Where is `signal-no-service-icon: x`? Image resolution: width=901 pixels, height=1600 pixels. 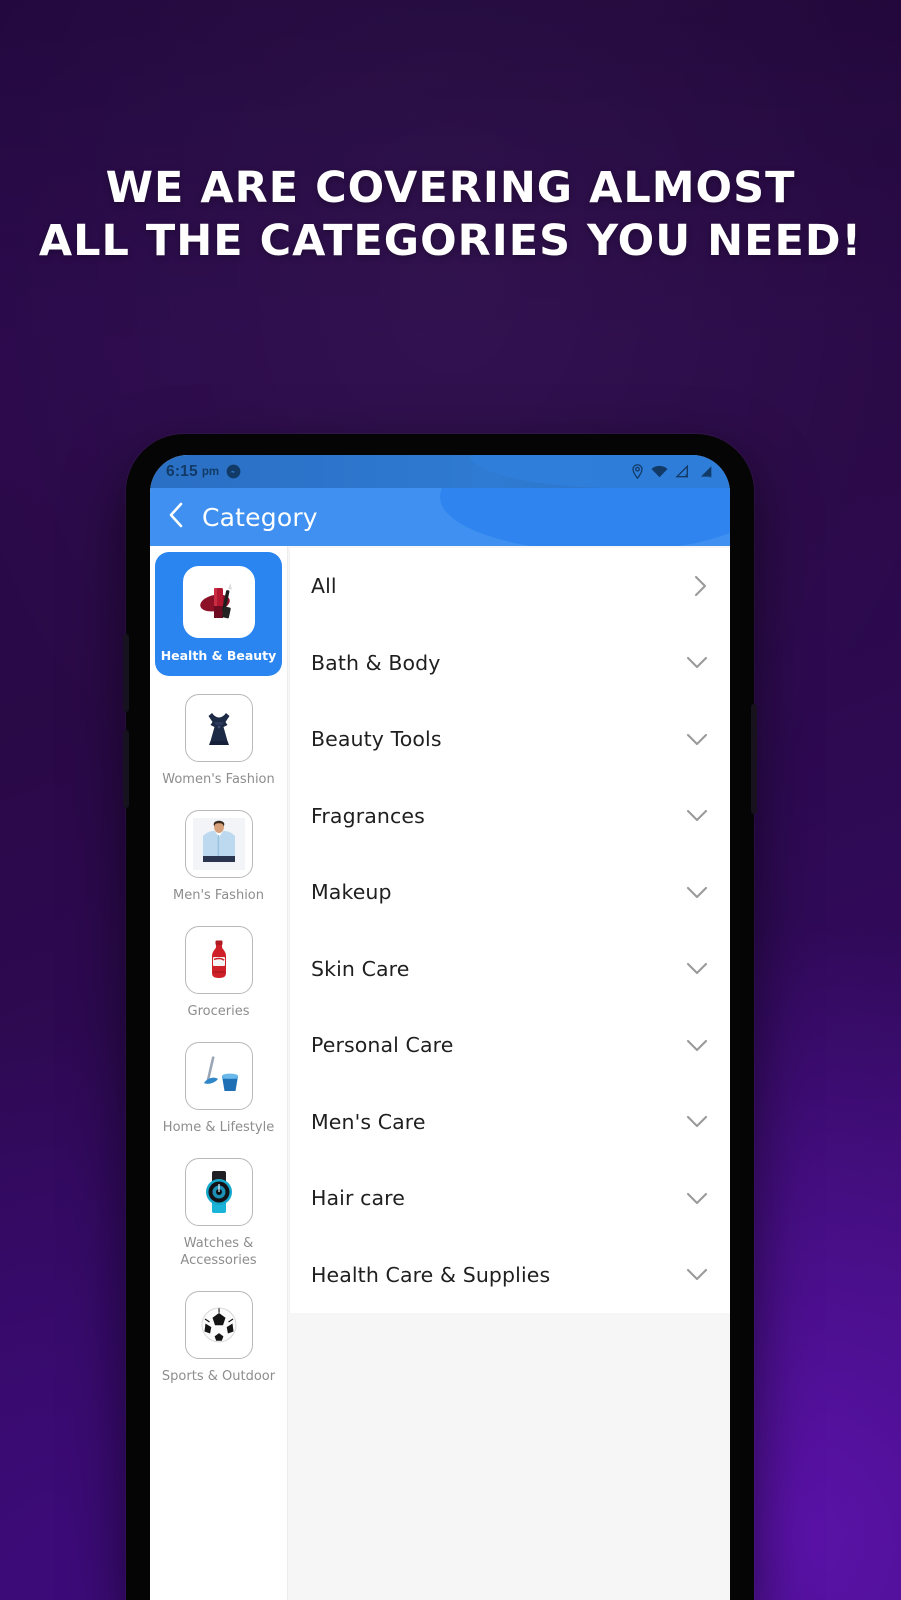 signal-no-service-icon: x is located at coordinates (683, 471).